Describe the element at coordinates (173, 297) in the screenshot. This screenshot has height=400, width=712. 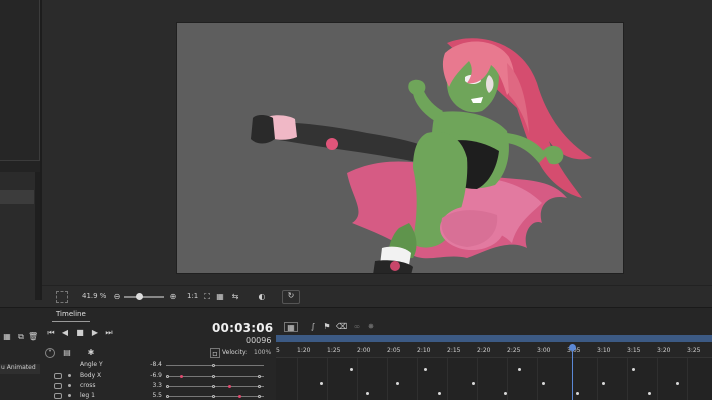
I see `zoom-in-icon: ⊕` at that location.